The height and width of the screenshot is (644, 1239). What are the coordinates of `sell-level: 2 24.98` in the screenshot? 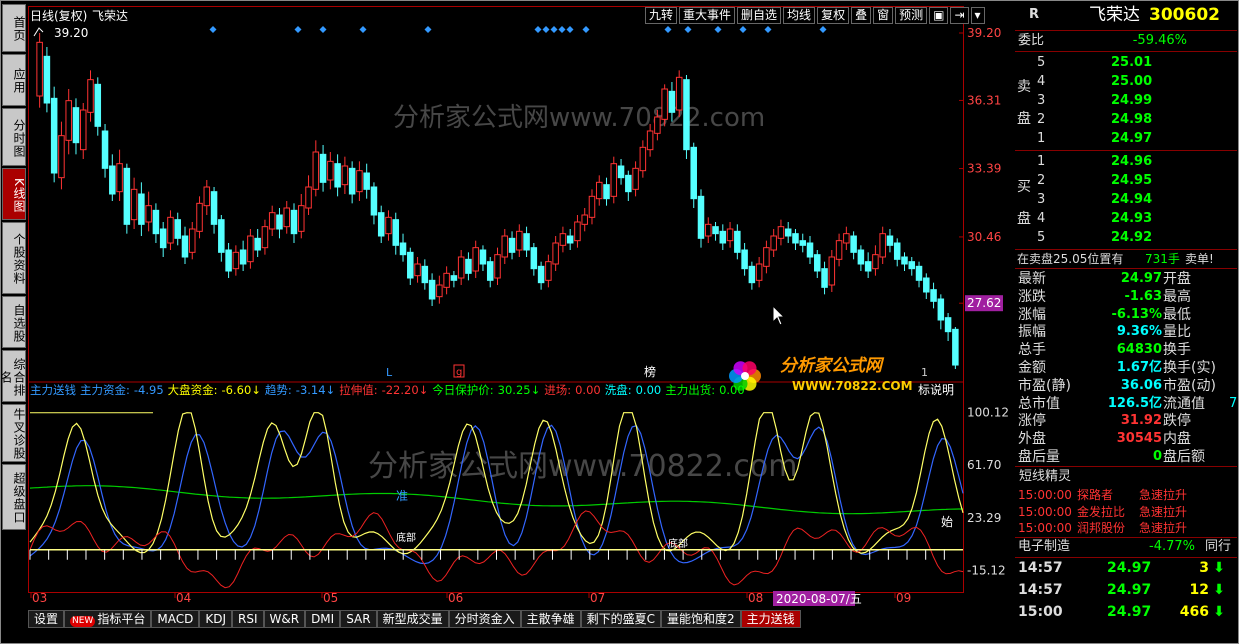 It's located at (1126, 120).